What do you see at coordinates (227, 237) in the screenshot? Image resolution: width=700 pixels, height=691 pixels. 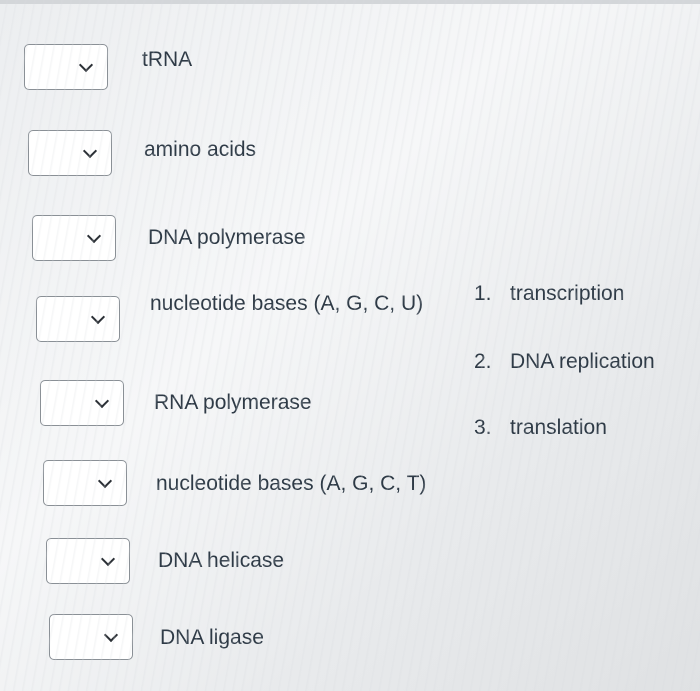 I see `item-label: DNA polymerase` at bounding box center [227, 237].